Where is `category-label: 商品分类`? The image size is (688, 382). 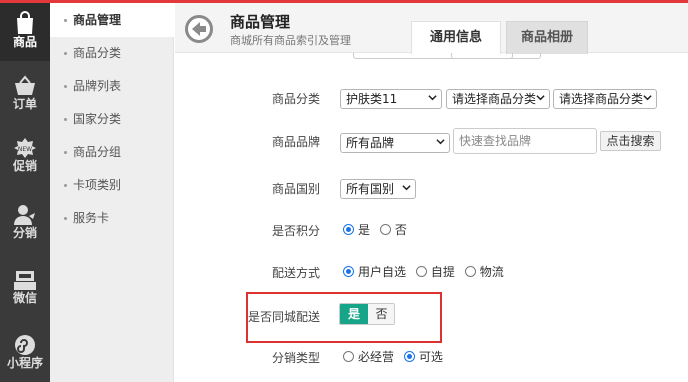 category-label: 商品分类 is located at coordinates (295, 99).